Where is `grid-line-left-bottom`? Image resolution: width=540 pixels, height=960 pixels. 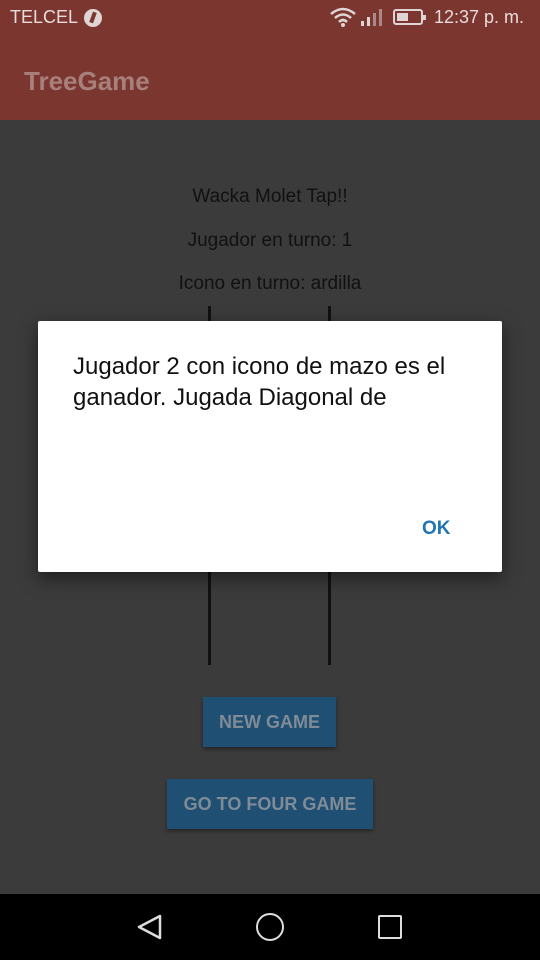
grid-line-left-bottom is located at coordinates (209, 618).